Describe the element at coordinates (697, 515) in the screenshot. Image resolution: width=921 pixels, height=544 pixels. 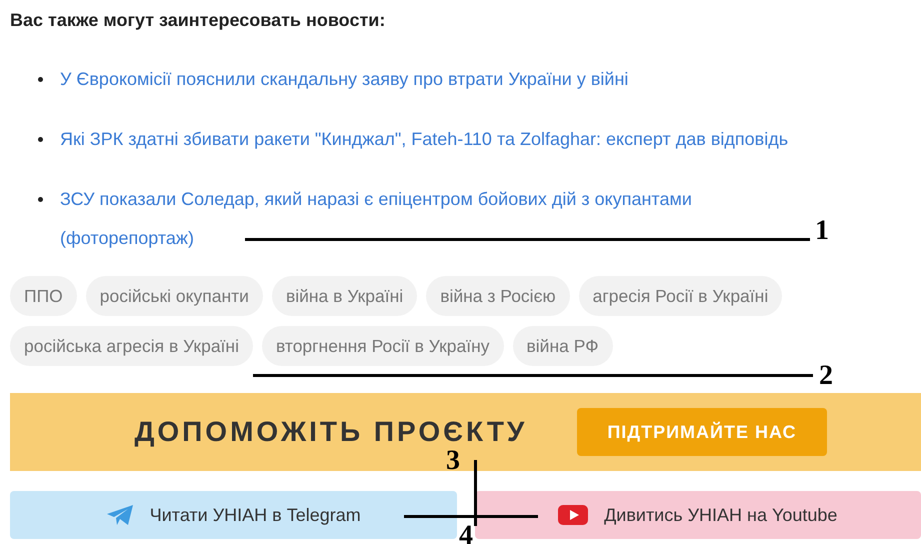
I see `youtube-button: Дивитись УНІАН на Youtube` at that location.